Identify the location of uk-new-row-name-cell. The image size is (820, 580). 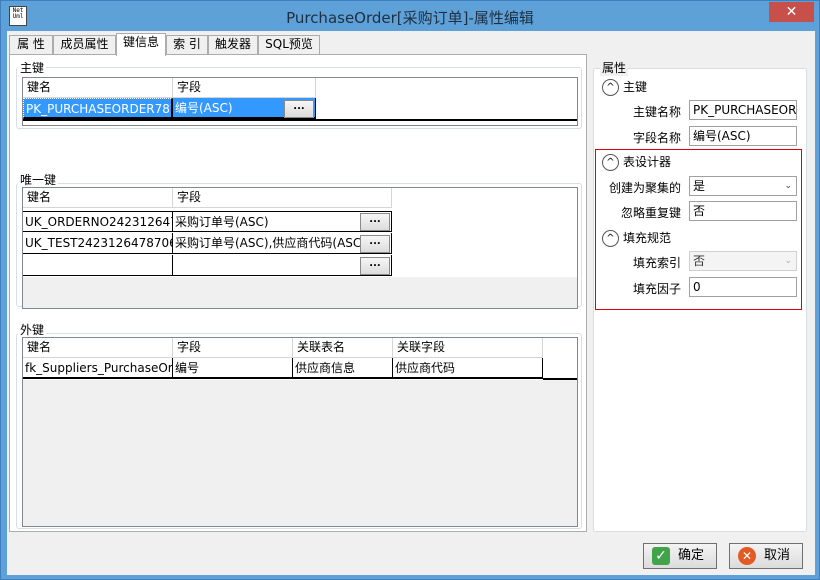
(98, 265).